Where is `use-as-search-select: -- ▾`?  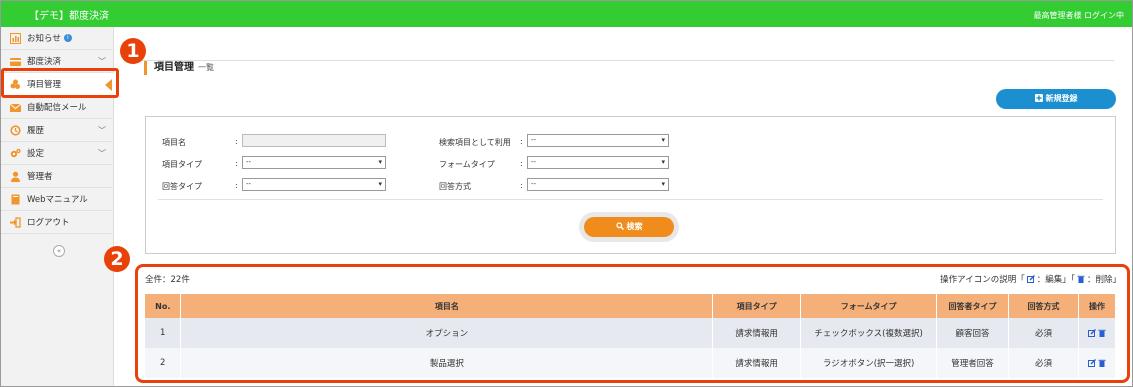
use-as-search-select: -- ▾ is located at coordinates (598, 140).